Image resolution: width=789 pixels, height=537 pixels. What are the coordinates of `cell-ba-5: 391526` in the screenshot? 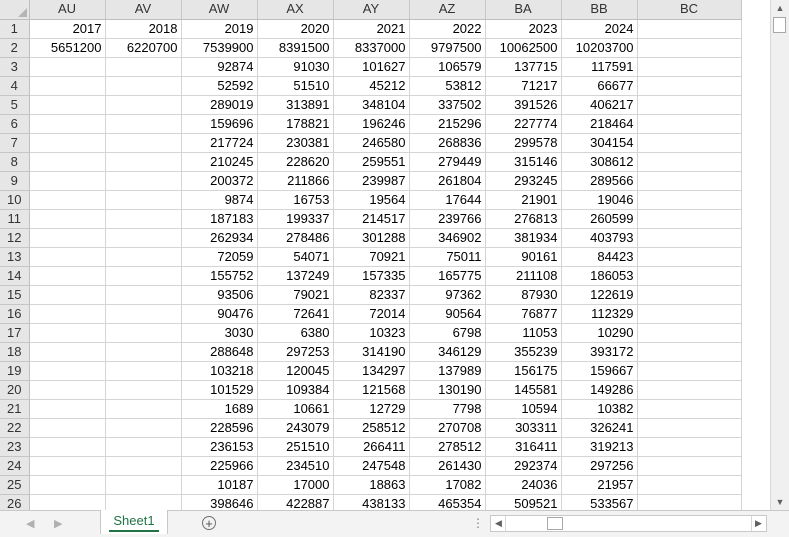 It's located at (523, 105).